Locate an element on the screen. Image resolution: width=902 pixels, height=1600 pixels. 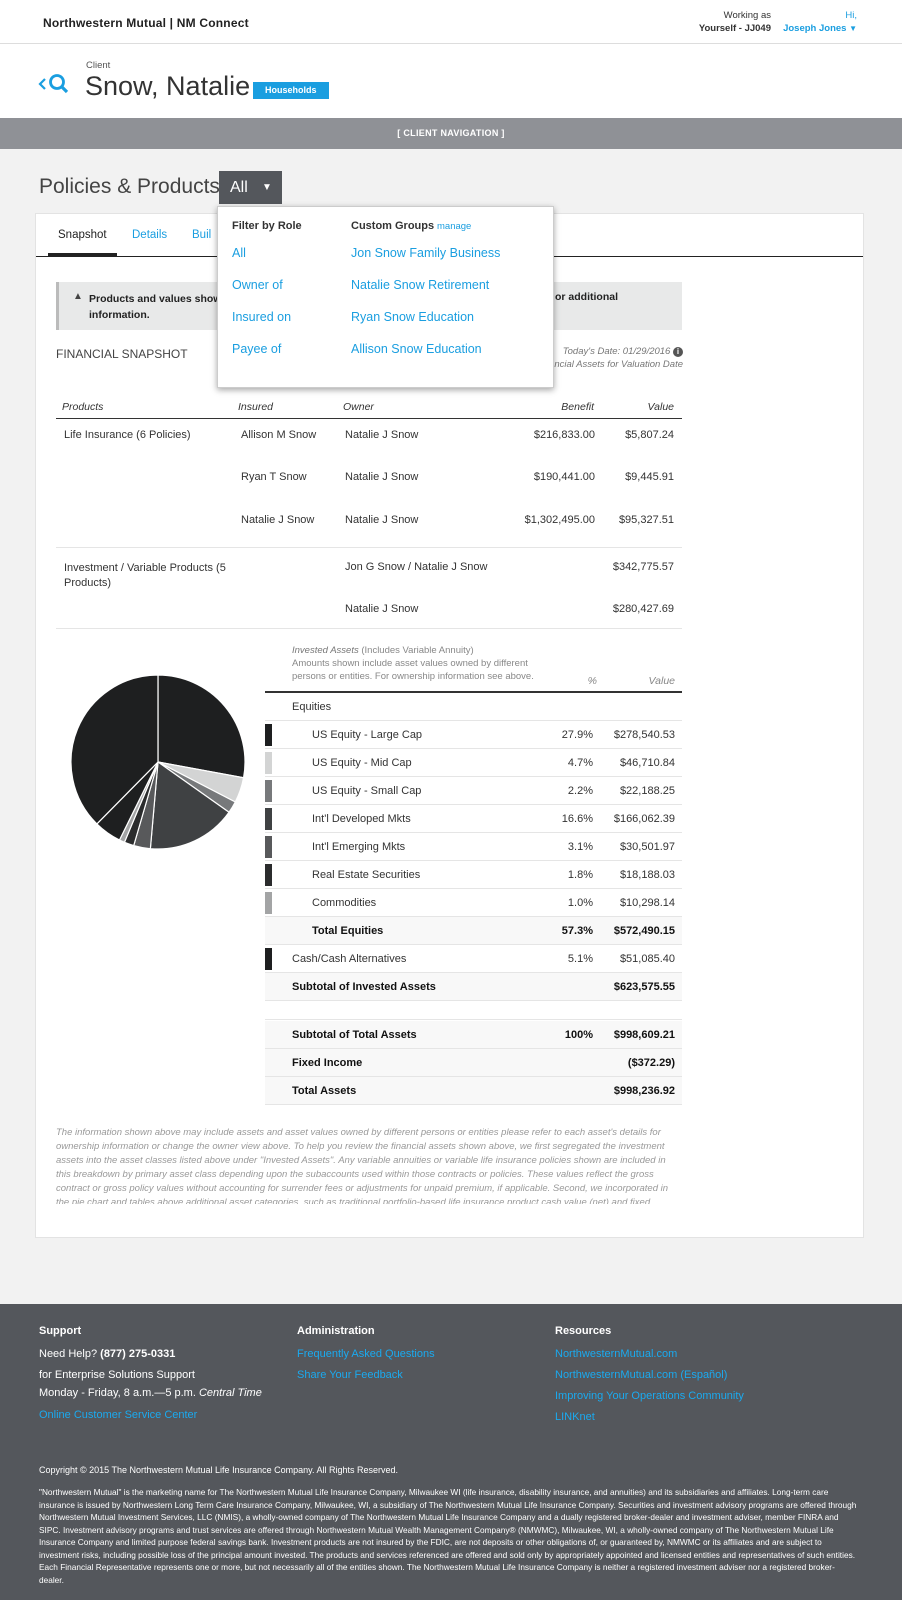
col-value: Value is located at coordinates (660, 407).